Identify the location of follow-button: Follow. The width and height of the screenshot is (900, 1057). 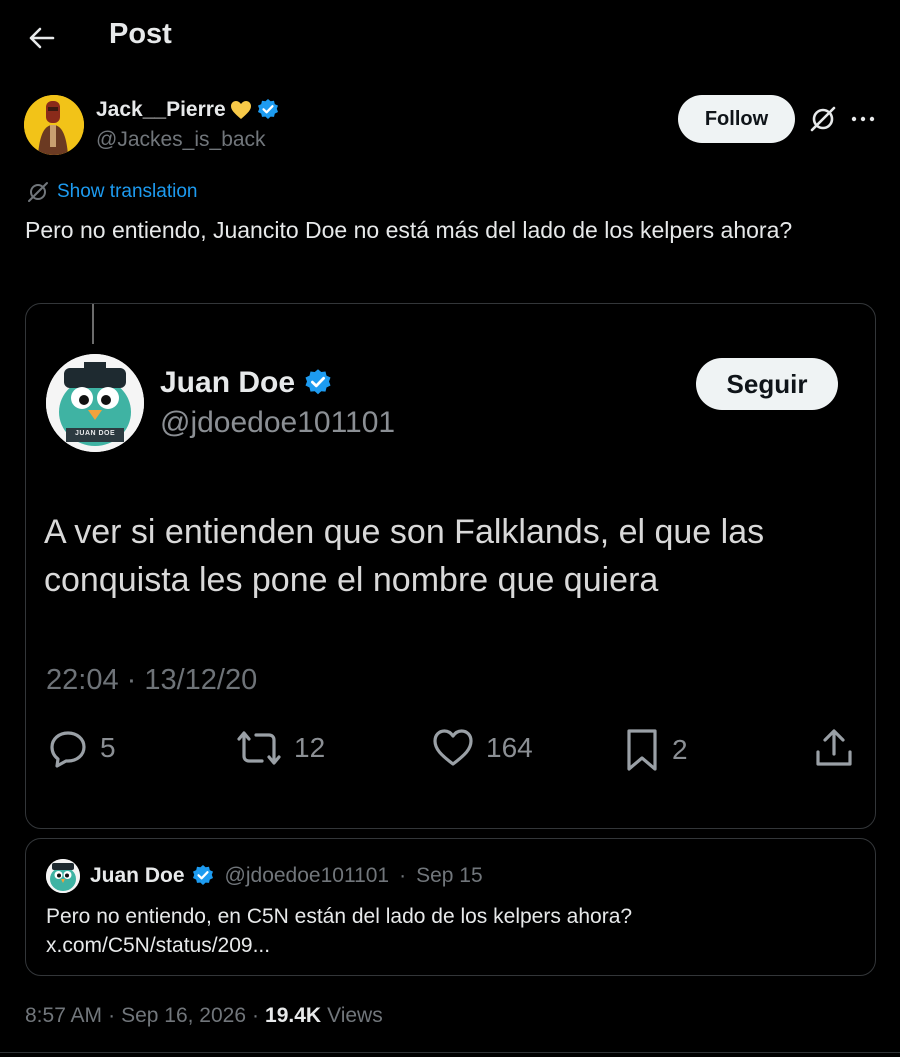
(736, 119).